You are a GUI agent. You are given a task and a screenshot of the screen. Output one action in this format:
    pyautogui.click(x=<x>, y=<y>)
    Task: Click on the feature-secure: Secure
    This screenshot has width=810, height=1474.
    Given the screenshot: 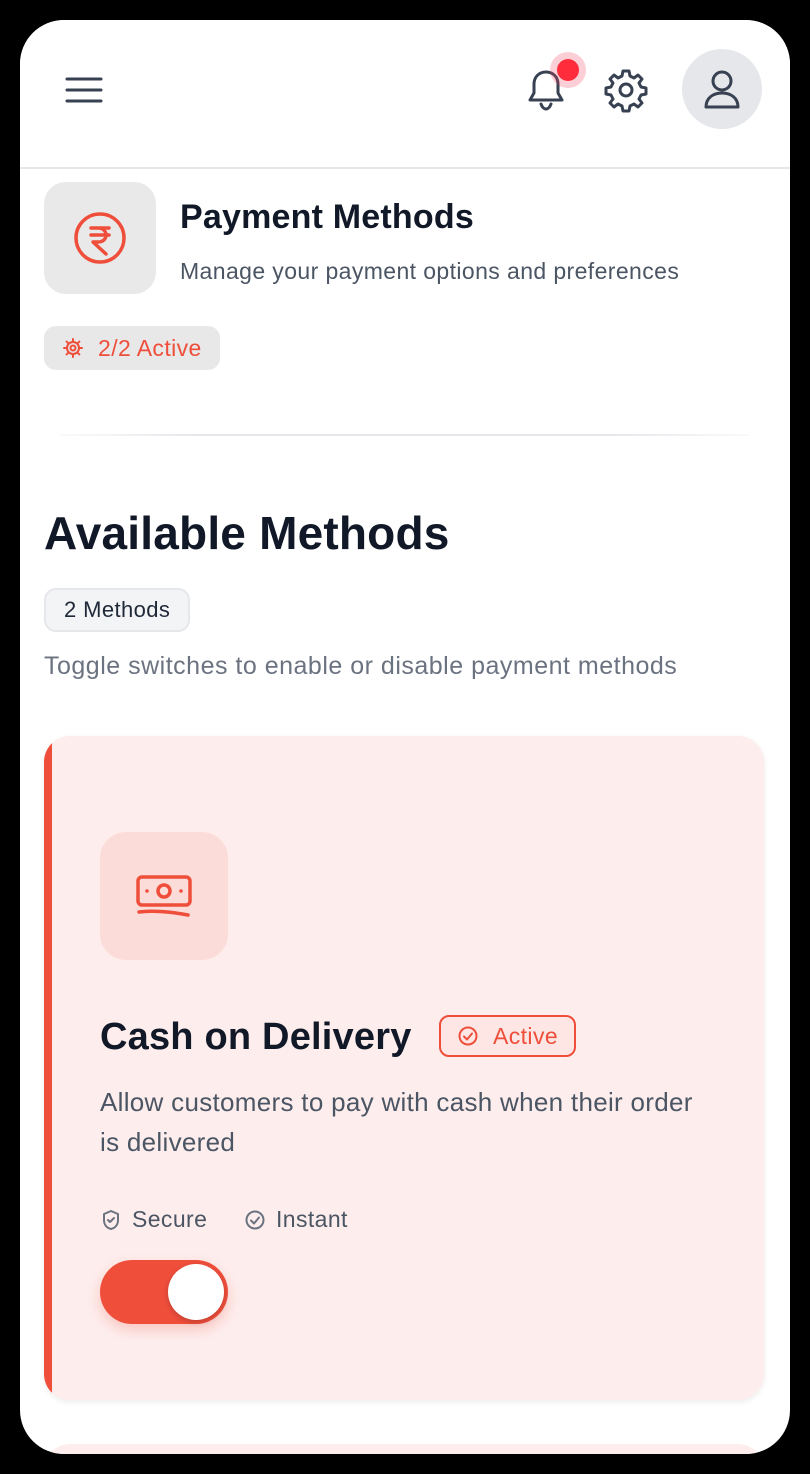 What is the action you would take?
    pyautogui.click(x=153, y=1219)
    